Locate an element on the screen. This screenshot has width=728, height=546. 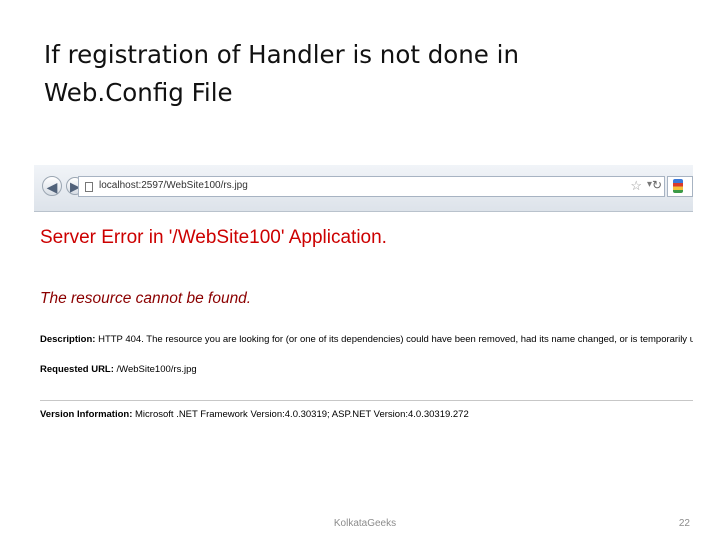
google-icon is located at coordinates (678, 186).